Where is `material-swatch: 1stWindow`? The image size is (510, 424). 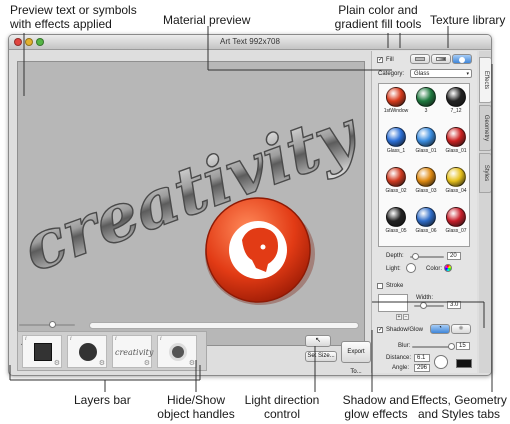 material-swatch: 1stWindow is located at coordinates (396, 100).